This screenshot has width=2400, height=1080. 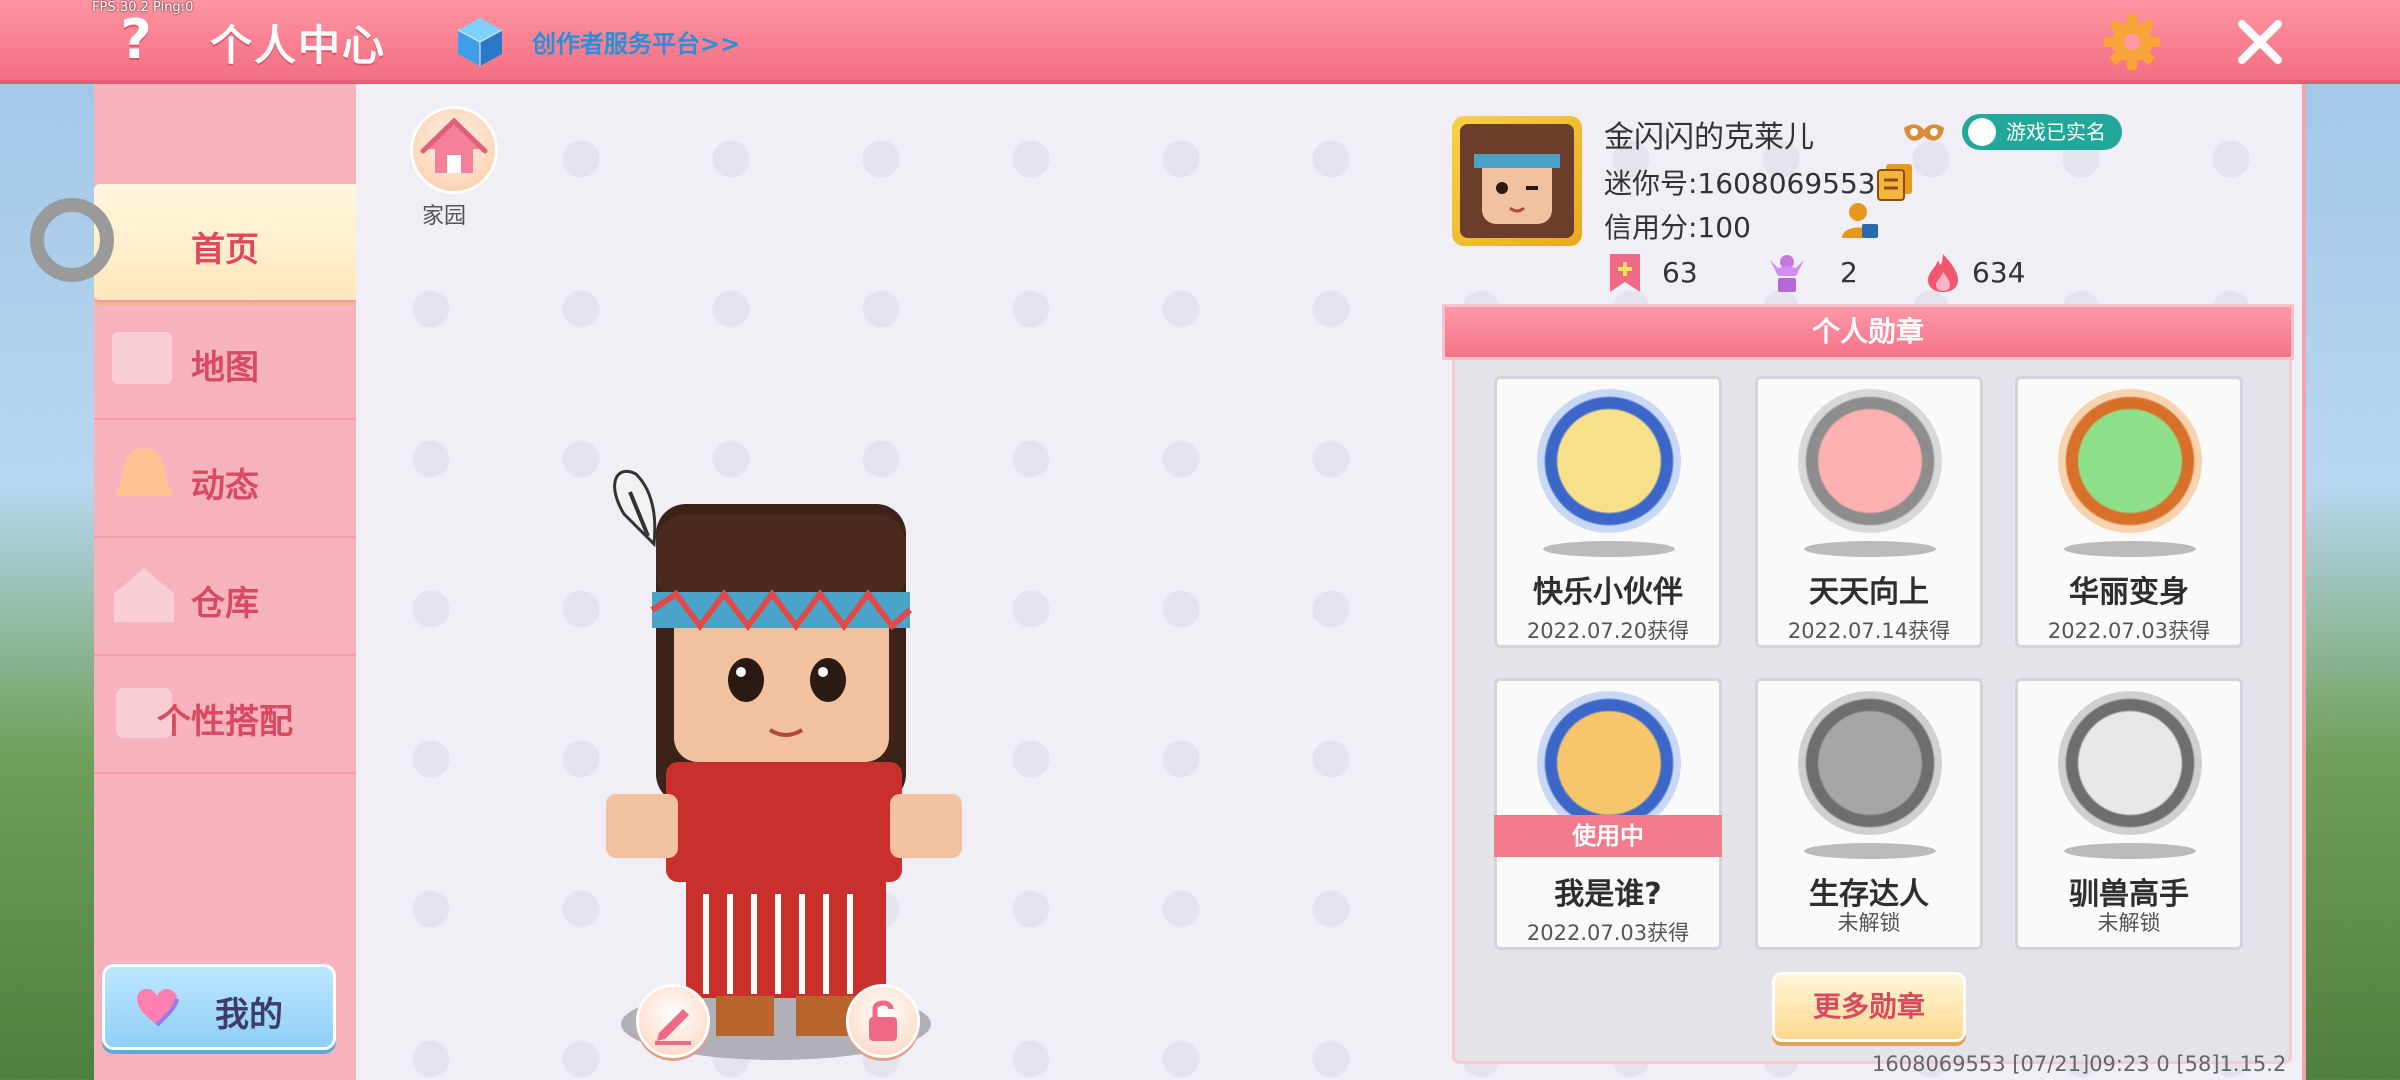 I want to click on medal-transform-icon, so click(x=2130, y=461).